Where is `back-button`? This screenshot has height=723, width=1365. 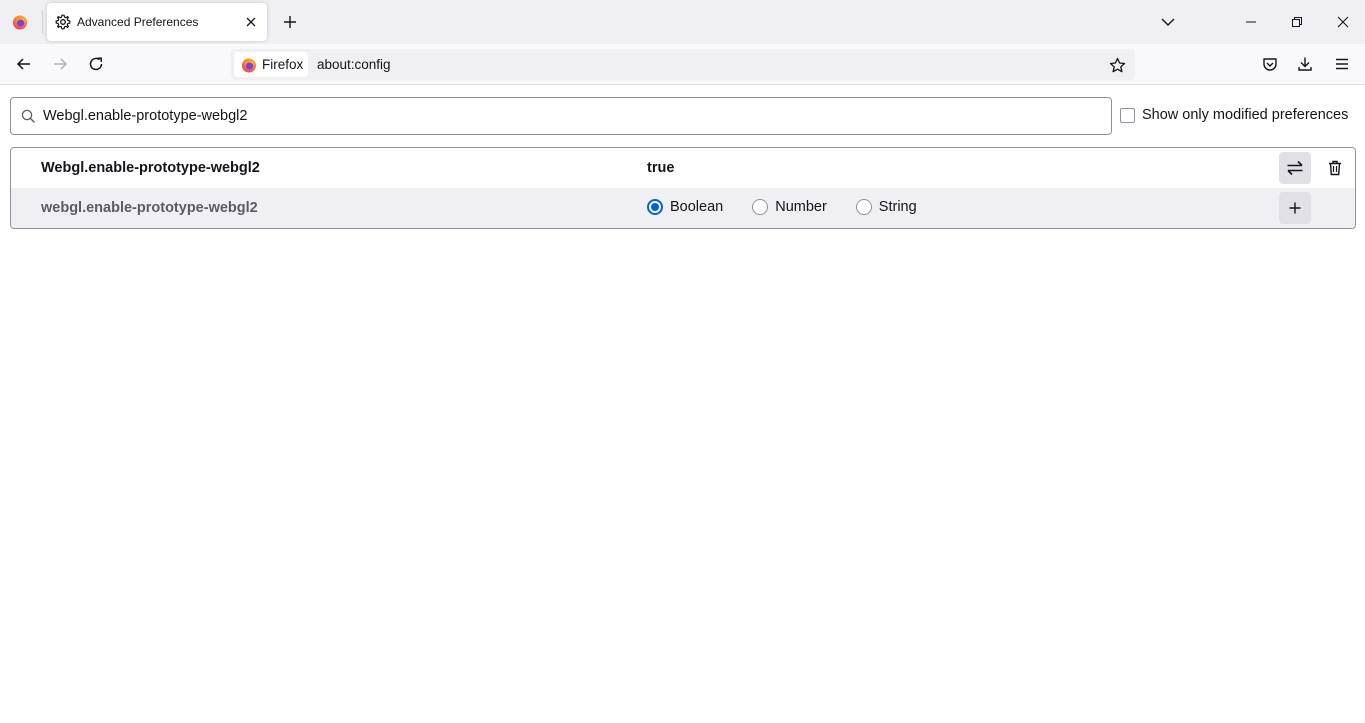 back-button is located at coordinates (24, 64).